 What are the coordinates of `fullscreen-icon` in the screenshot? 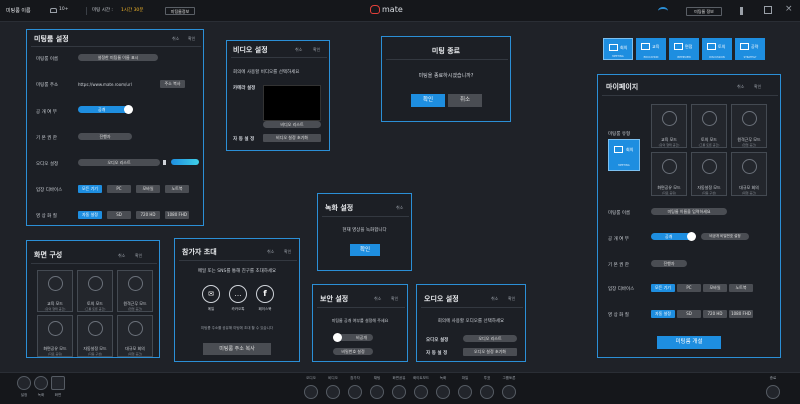 It's located at (768, 10).